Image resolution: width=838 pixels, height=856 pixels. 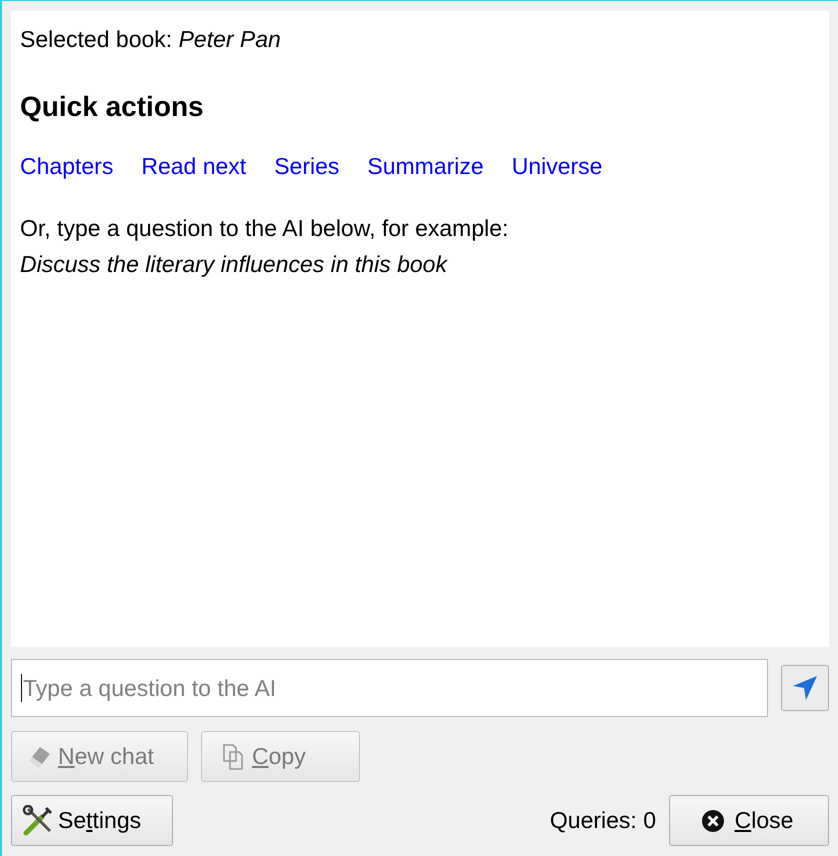 What do you see at coordinates (193, 166) in the screenshot?
I see `quick-action-link: Read next` at bounding box center [193, 166].